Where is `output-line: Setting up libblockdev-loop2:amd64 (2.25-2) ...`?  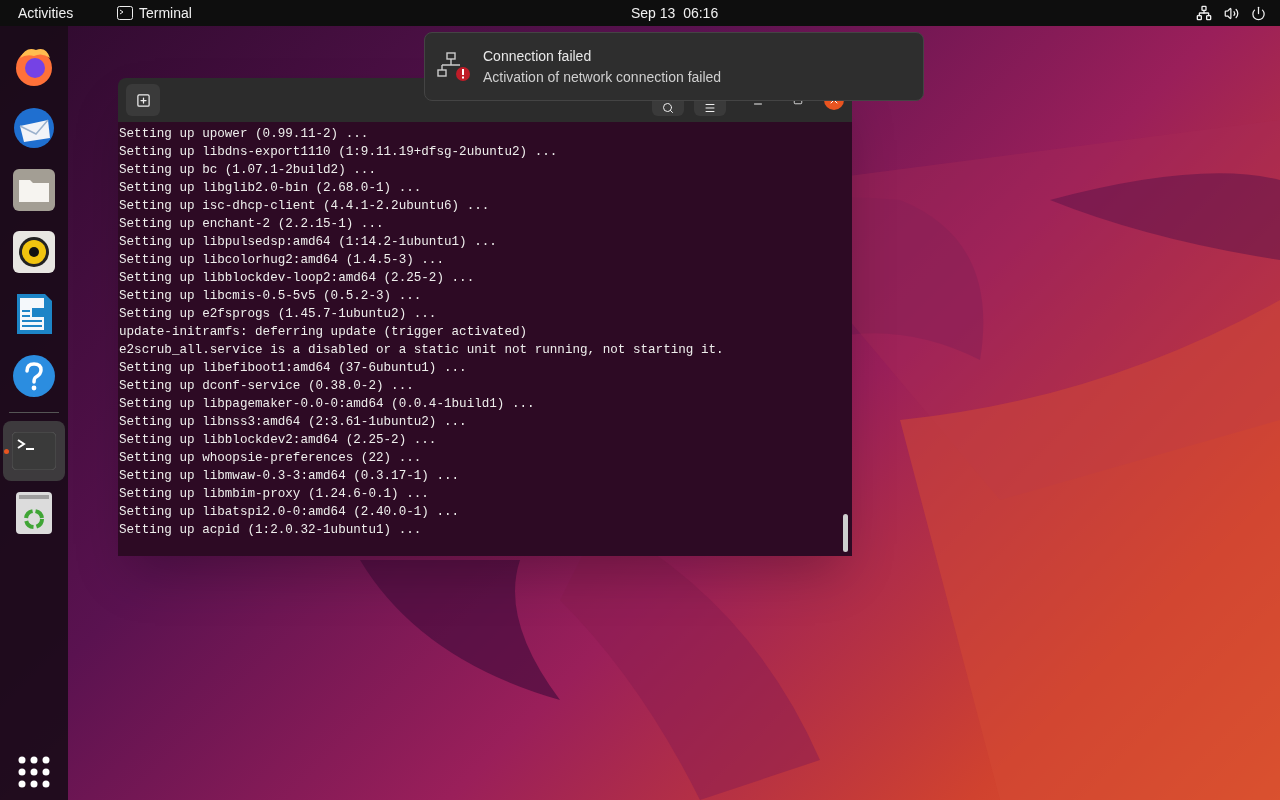
output-line: Setting up libblockdev-loop2:amd64 (2.25-2) ... is located at coordinates (297, 278).